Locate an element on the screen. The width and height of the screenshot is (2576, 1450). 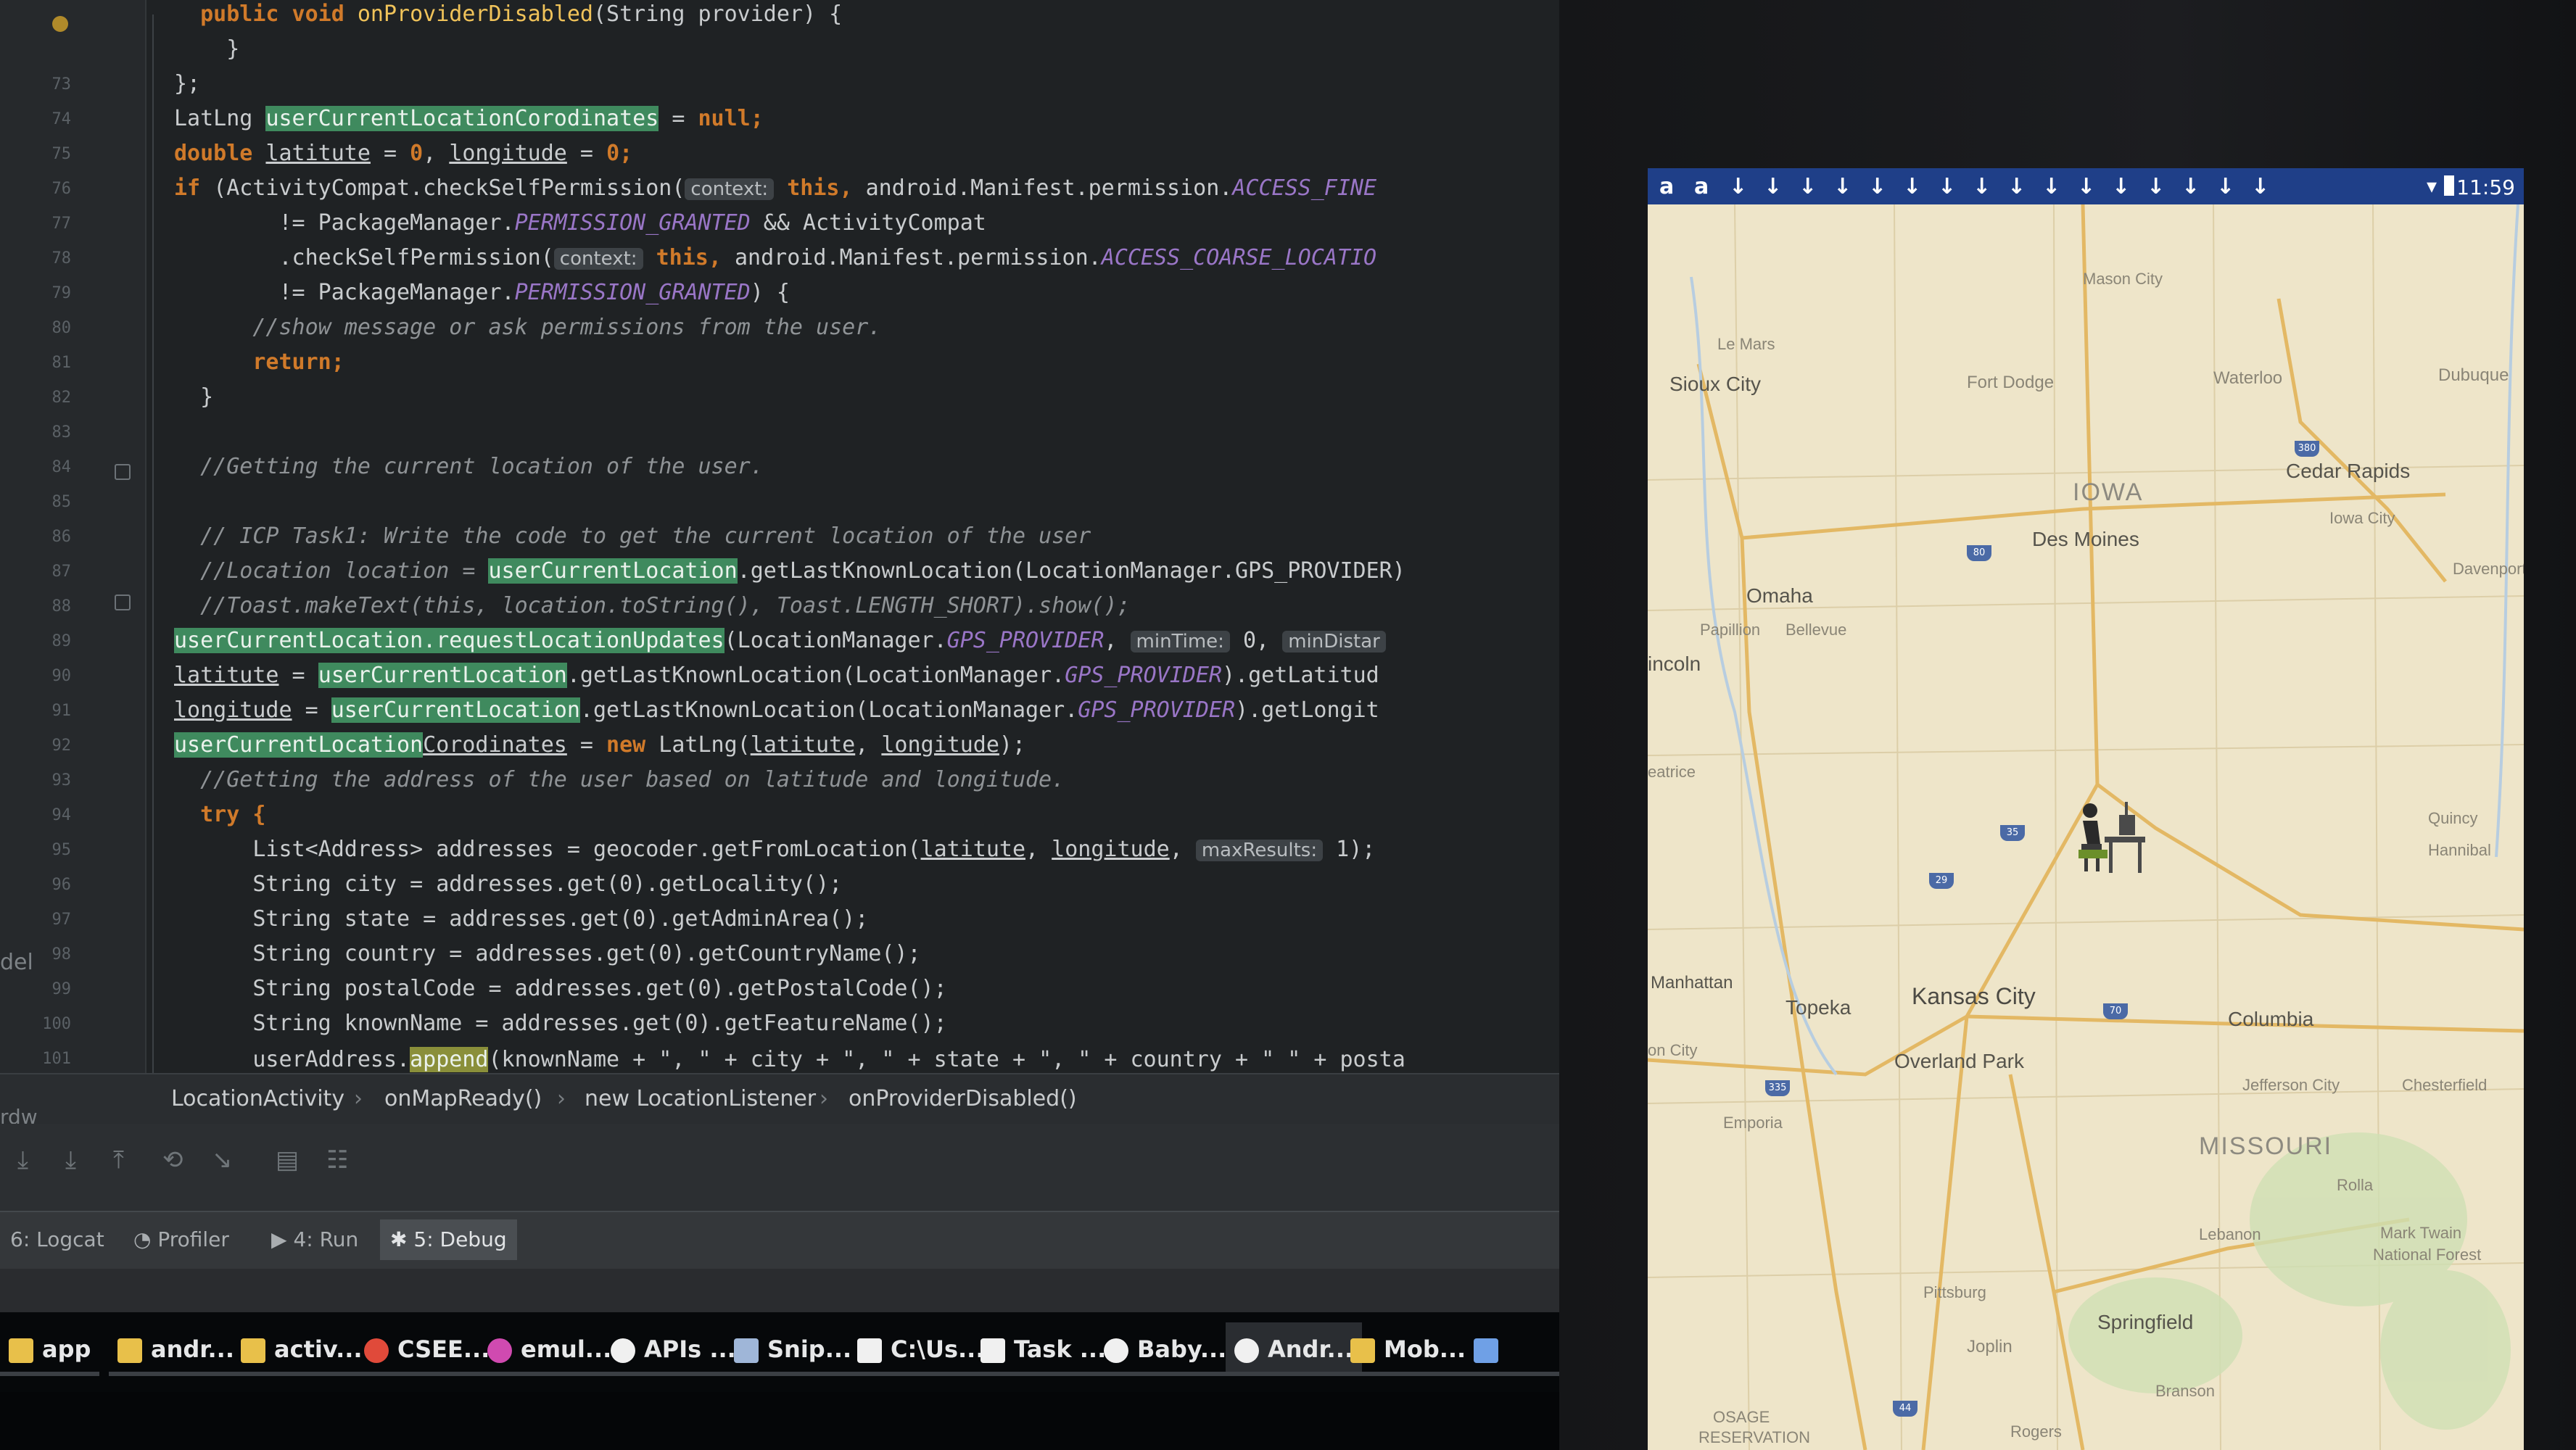
breadcrumb-item: new LocationListener is located at coordinates (700, 1098).